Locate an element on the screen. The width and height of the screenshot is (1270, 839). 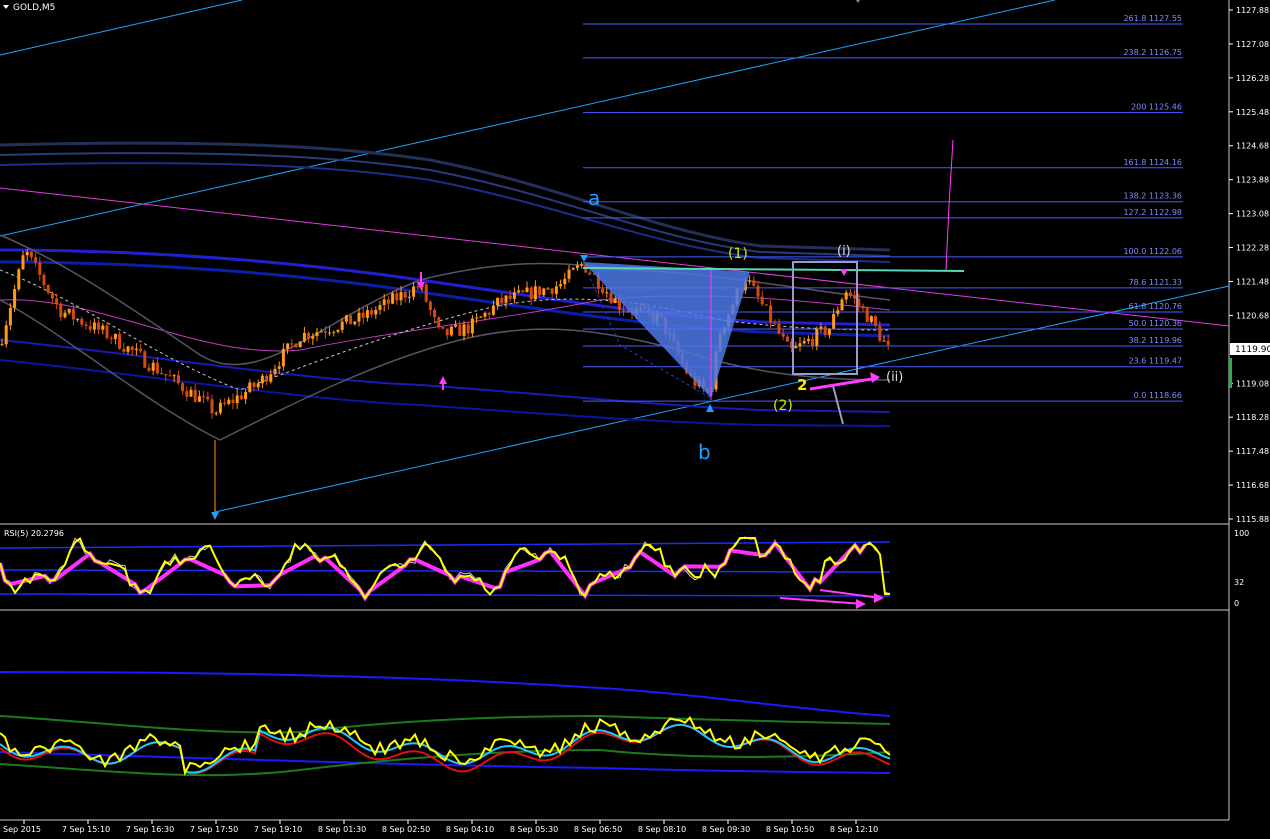
price-tick-label: 1127.88 is located at coordinates (1252, 10).